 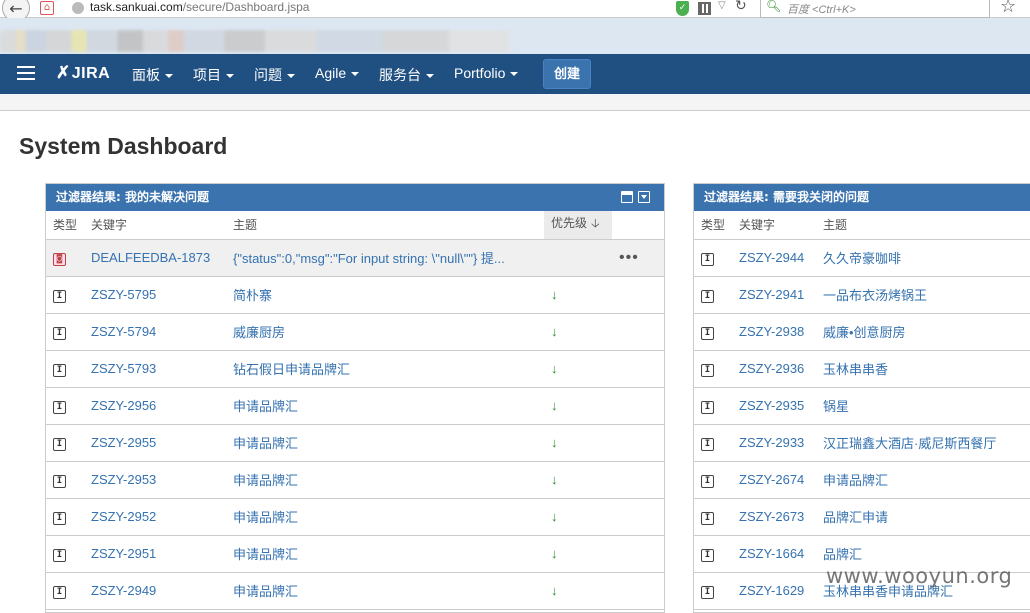 I want to click on bug-type-icon: ◙, so click(x=59, y=259).